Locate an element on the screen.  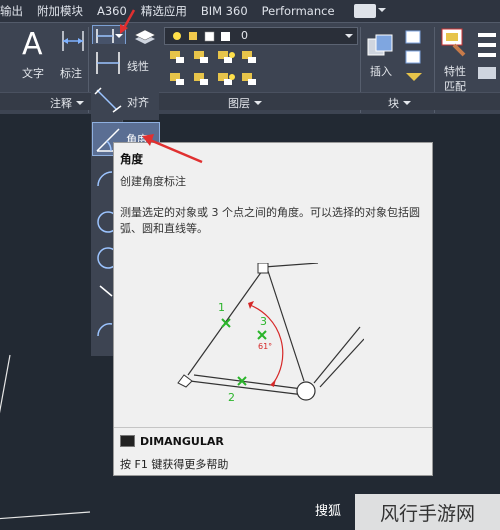
block-tools-icons is located at coordinates (414, 60).